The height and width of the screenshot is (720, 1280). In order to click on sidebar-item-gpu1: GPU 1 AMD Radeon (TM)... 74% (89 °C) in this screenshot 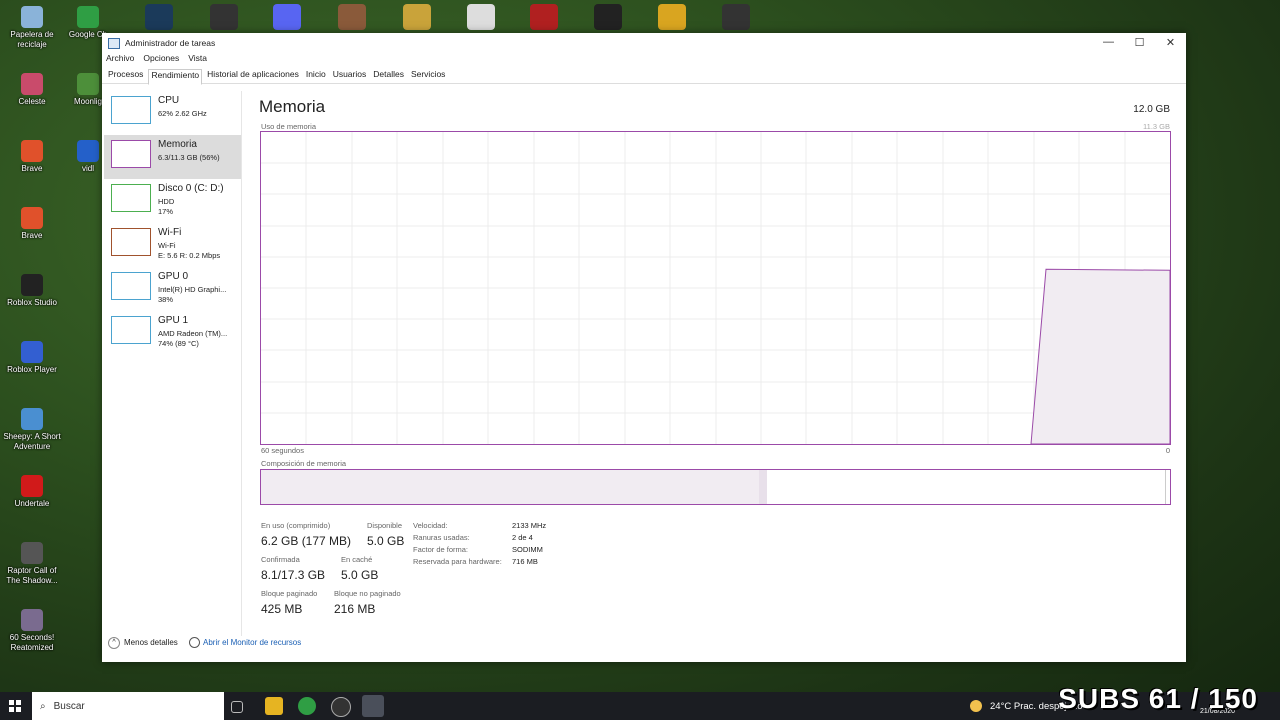, I will do `click(172, 333)`.